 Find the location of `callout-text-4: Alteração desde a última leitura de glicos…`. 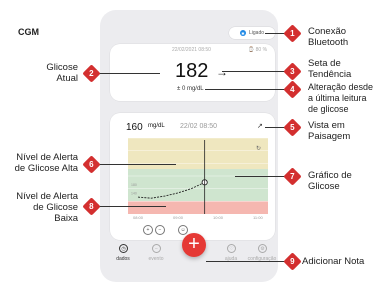

callout-text-4: Alteração desde a última leitura de glicos… is located at coordinates (341, 98).